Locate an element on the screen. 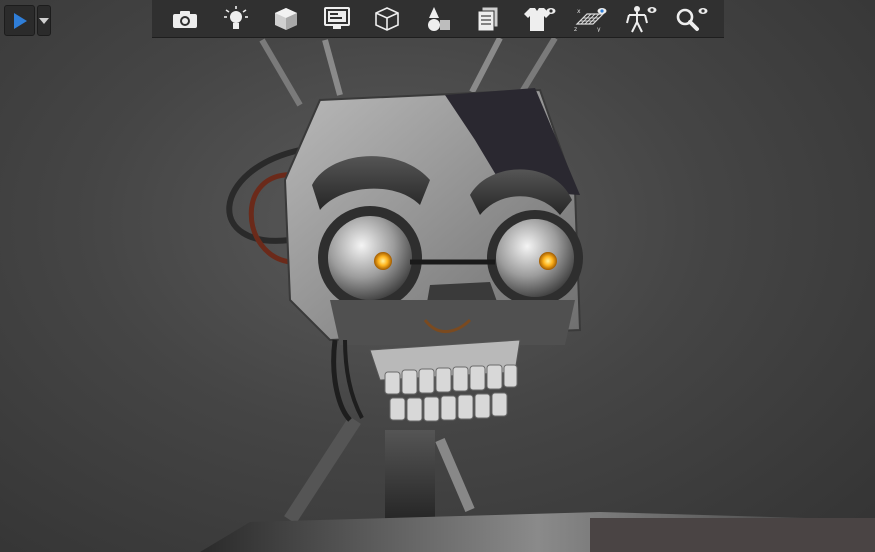 The width and height of the screenshot is (875, 552). camera-icon is located at coordinates (185, 19).